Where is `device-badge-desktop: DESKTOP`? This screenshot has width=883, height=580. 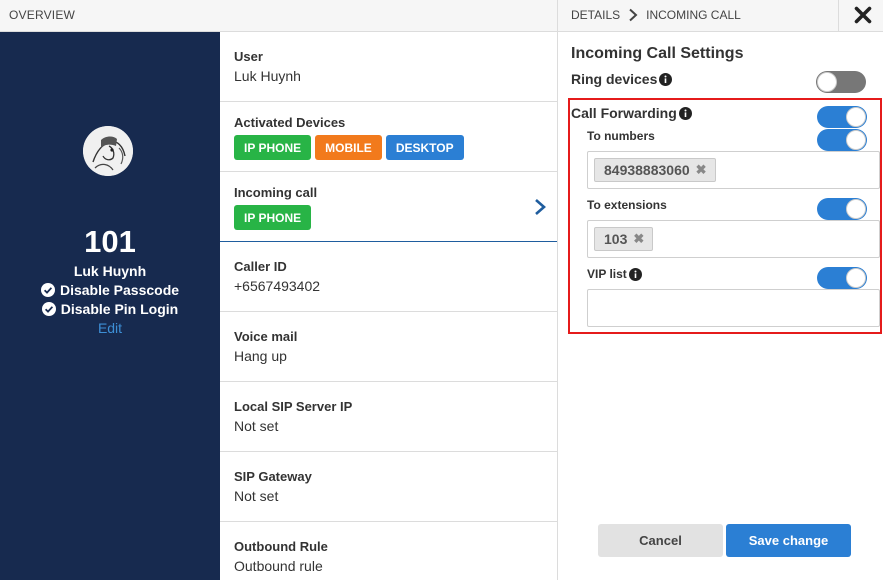
device-badge-desktop: DESKTOP is located at coordinates (424, 147).